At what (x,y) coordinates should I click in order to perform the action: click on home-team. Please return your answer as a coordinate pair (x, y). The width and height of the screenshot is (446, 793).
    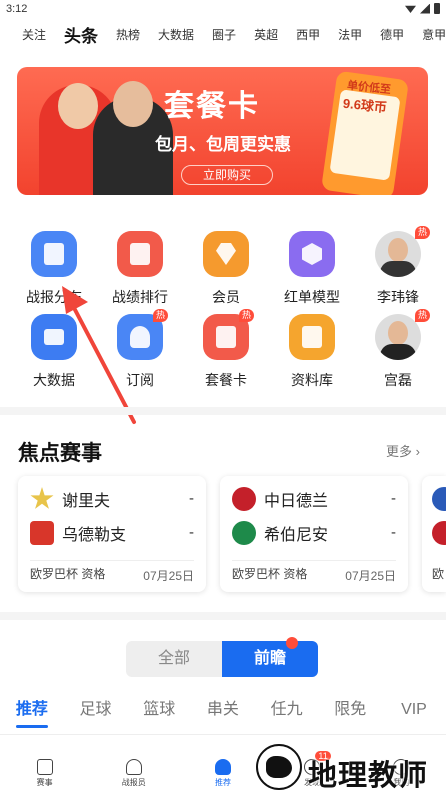
    Looking at the image, I should click on (439, 499).